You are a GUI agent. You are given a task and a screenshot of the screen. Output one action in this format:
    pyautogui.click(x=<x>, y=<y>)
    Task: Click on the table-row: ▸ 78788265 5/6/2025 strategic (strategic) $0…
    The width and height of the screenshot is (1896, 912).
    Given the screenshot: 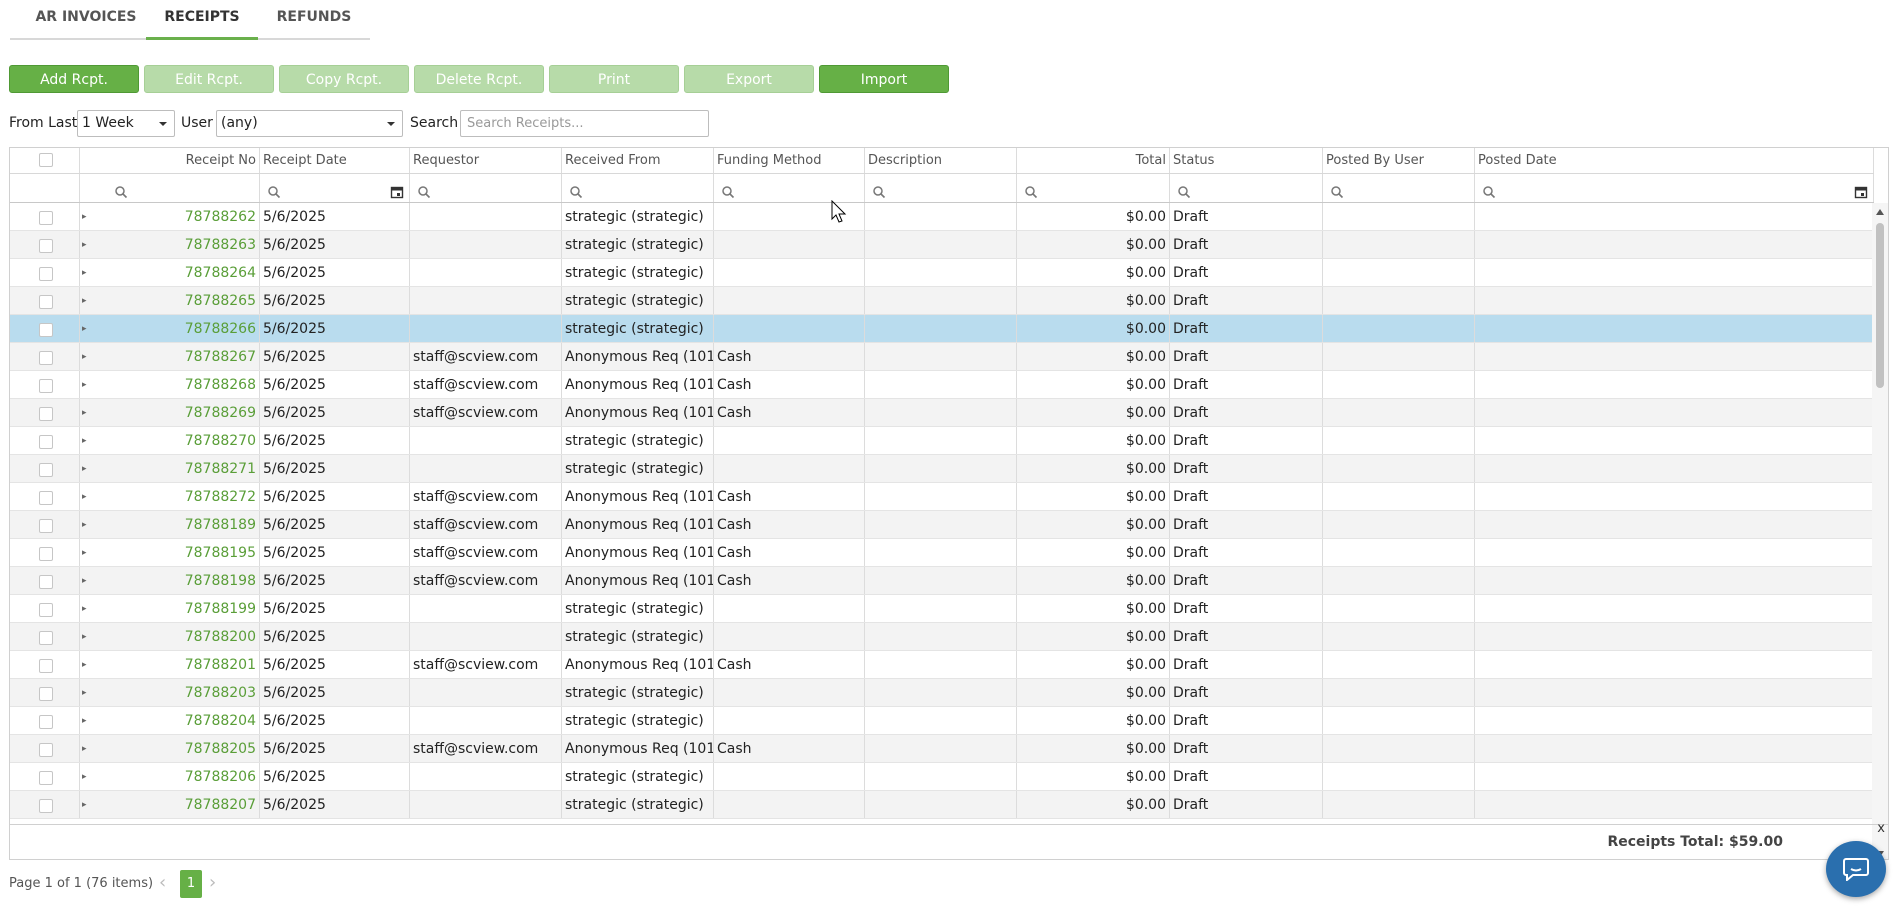 What is the action you would take?
    pyautogui.click(x=942, y=301)
    